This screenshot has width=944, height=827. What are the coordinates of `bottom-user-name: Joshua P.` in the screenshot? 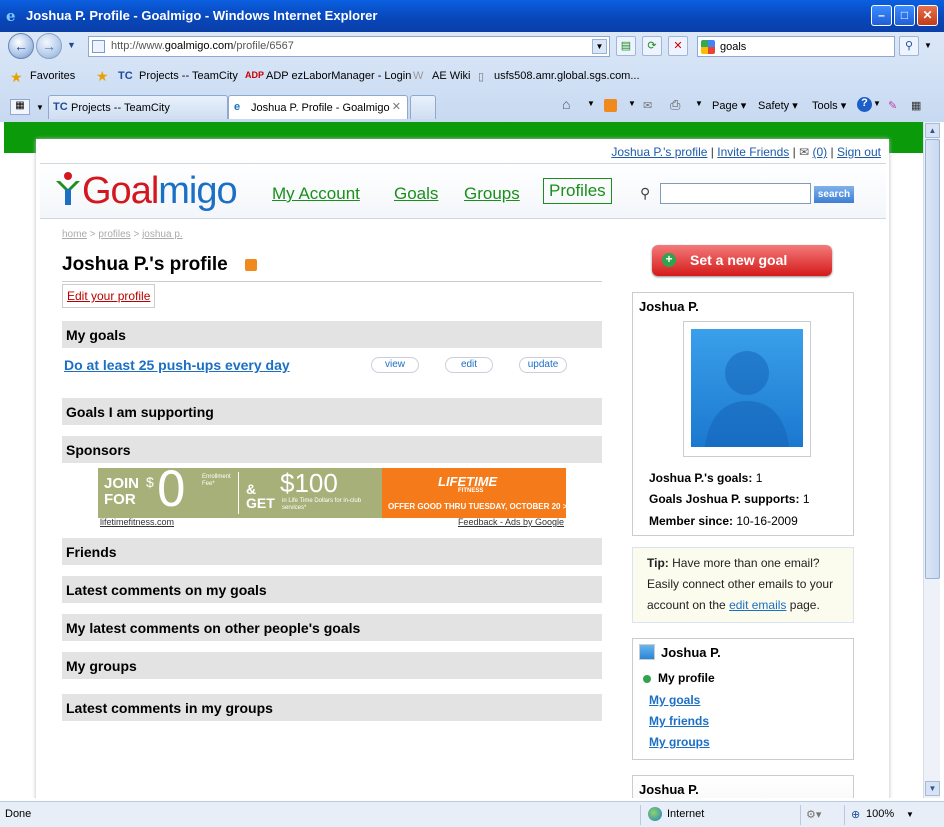 It's located at (669, 789).